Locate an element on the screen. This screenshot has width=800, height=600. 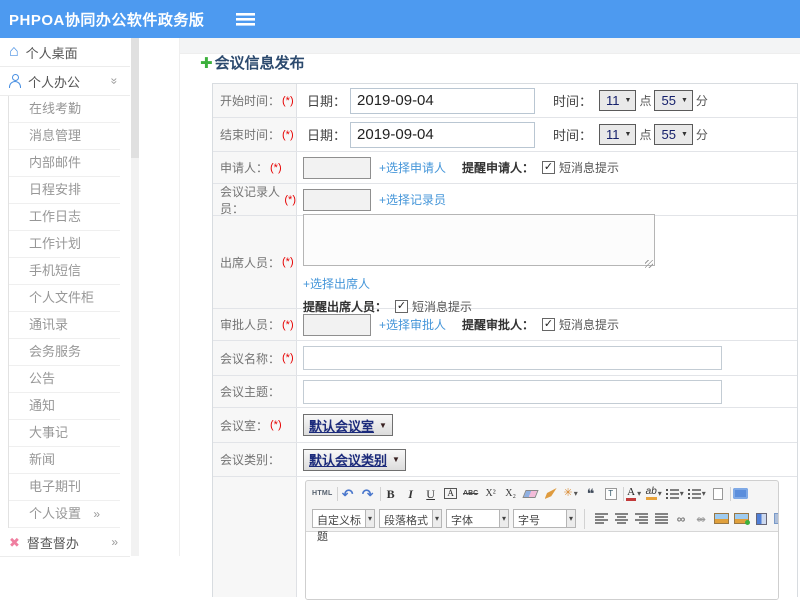
font-size-select: 字号 is located at coordinates (544, 518).